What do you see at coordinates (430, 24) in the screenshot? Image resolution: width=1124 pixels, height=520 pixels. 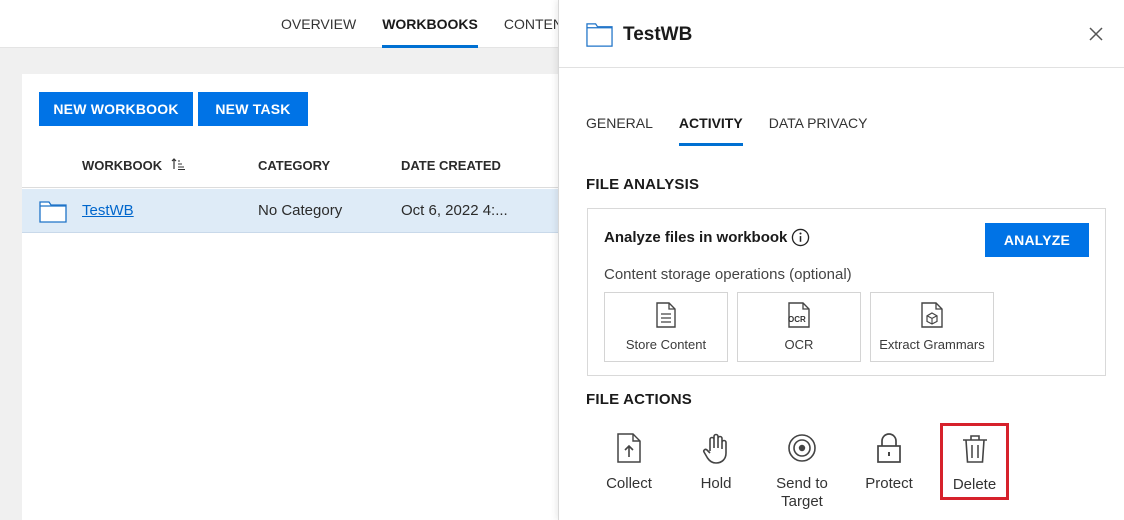 I see `tab-workbooks: WORKBOOKS` at bounding box center [430, 24].